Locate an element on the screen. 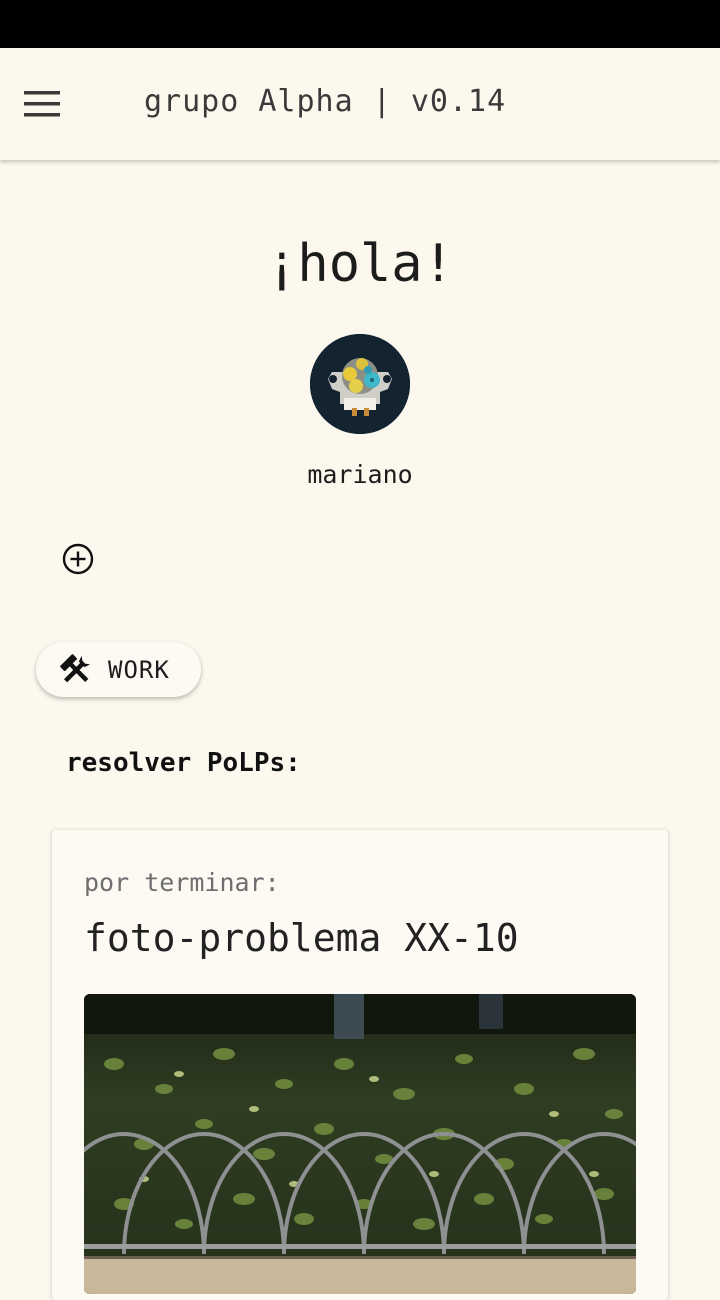 This screenshot has height=1300, width=720. app-title: grupo Alpha | v0.14 is located at coordinates (325, 101).